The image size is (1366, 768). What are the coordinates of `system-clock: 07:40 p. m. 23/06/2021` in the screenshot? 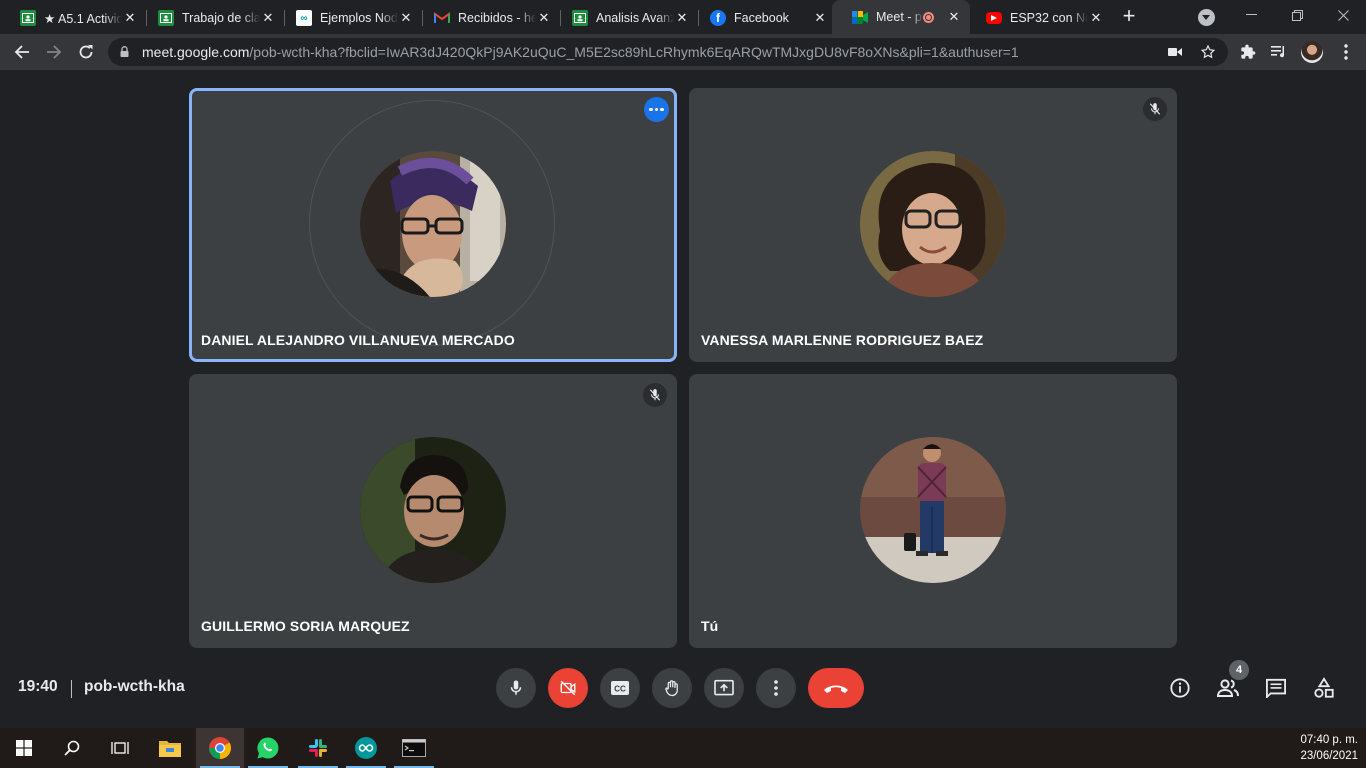 It's located at (1329, 748).